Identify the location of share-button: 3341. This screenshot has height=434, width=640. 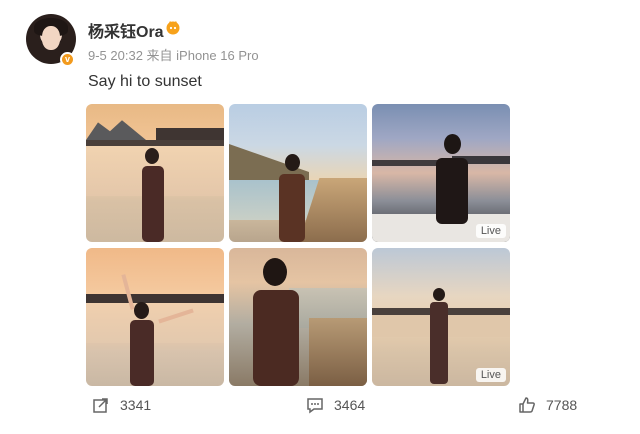
(121, 405).